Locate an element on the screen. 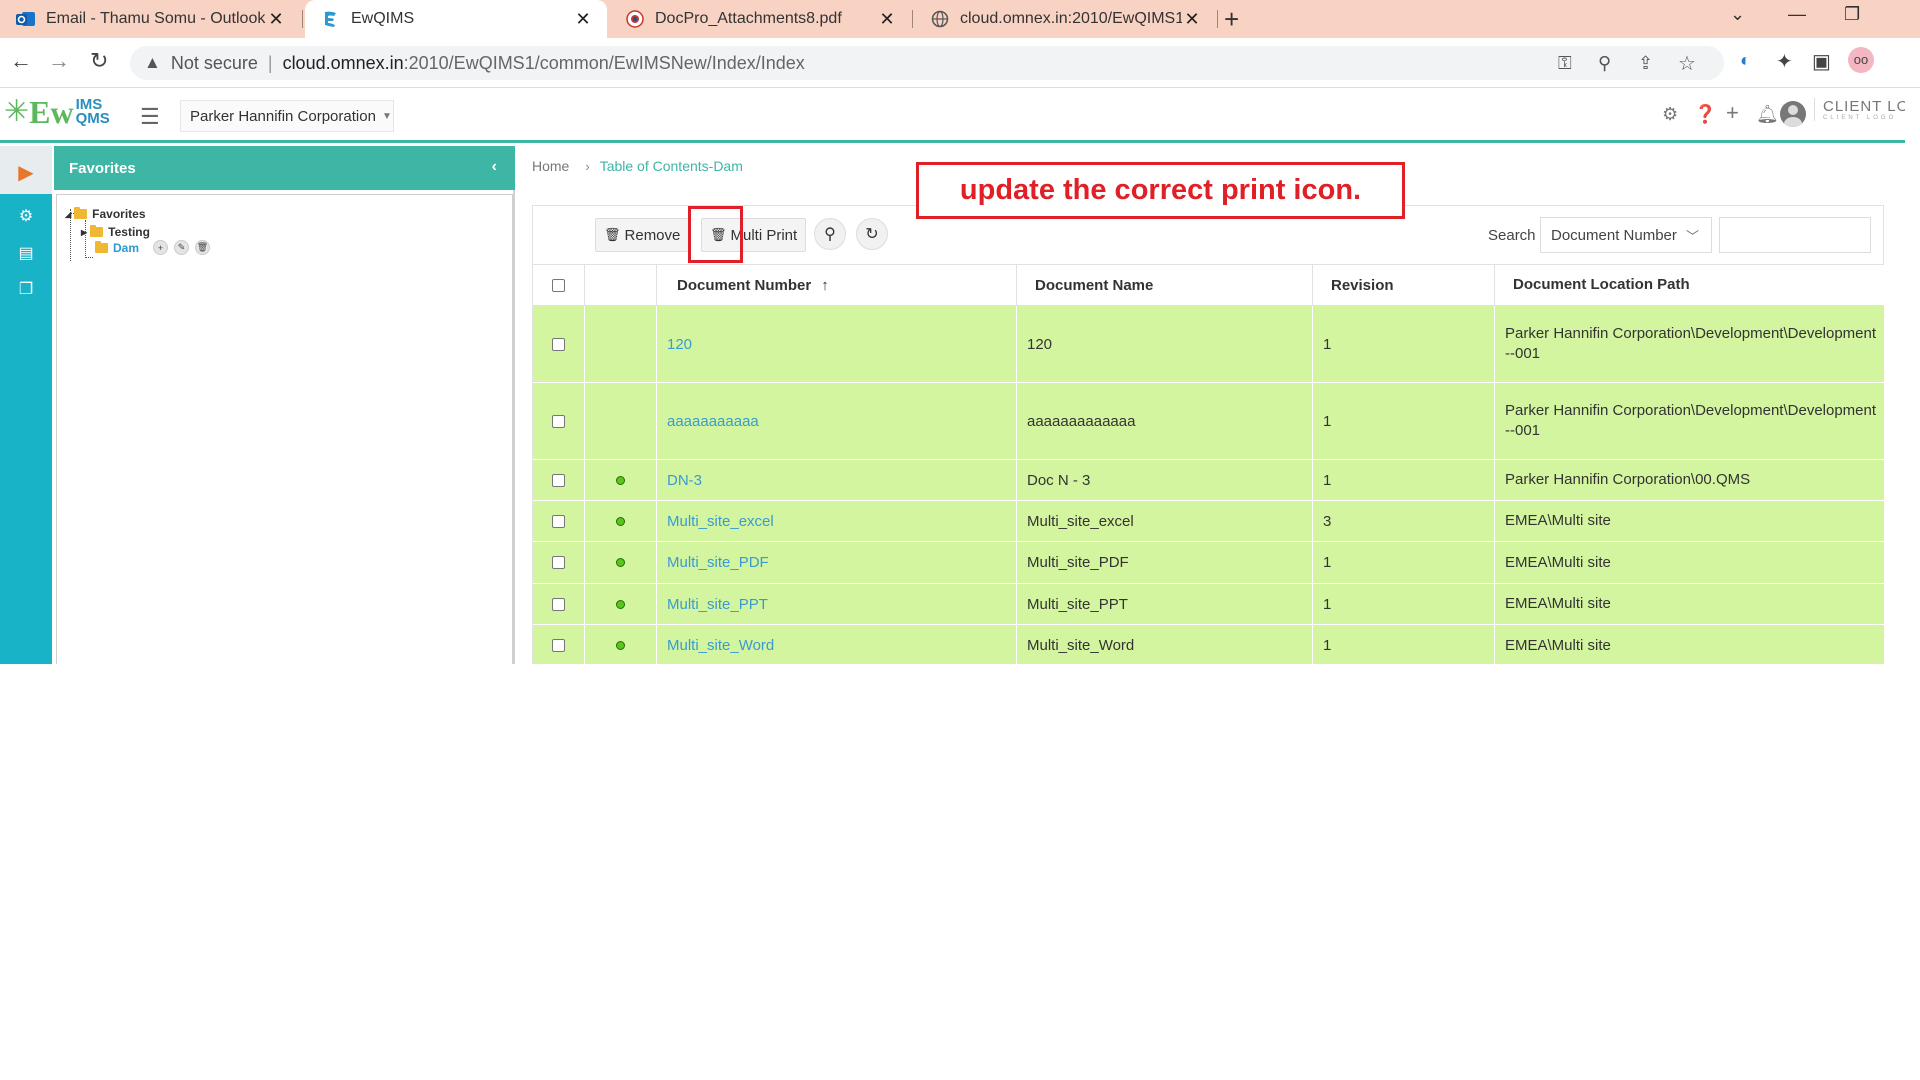  tab-separator is located at coordinates (1217, 19).